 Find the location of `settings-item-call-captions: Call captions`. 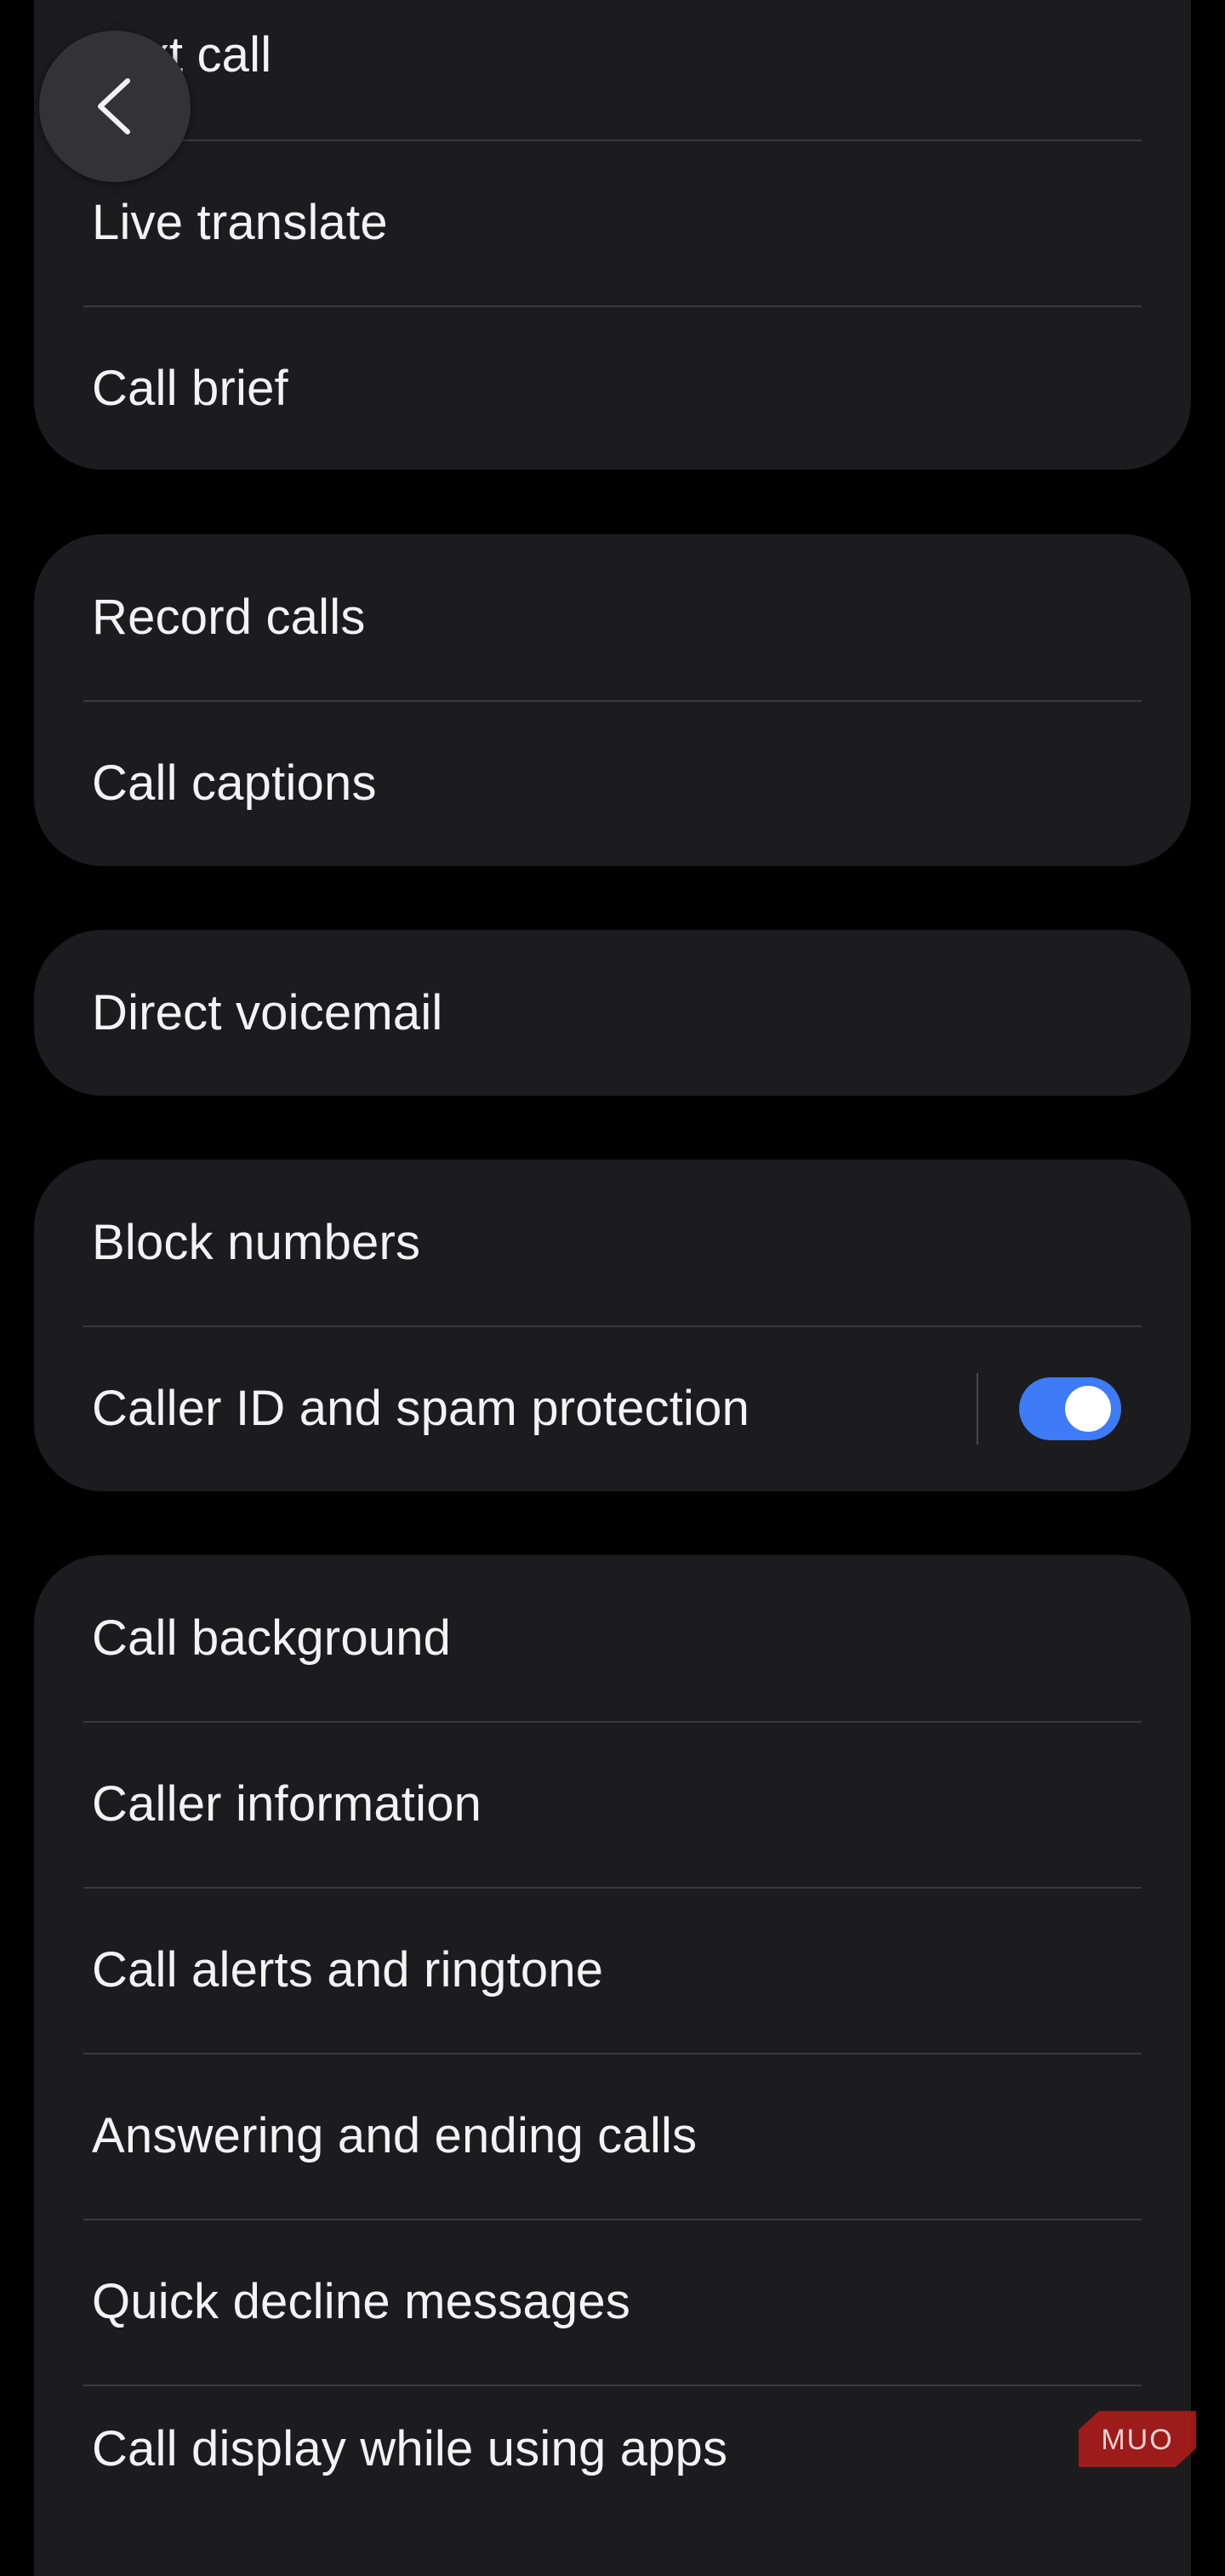

settings-item-call-captions: Call captions is located at coordinates (613, 783).